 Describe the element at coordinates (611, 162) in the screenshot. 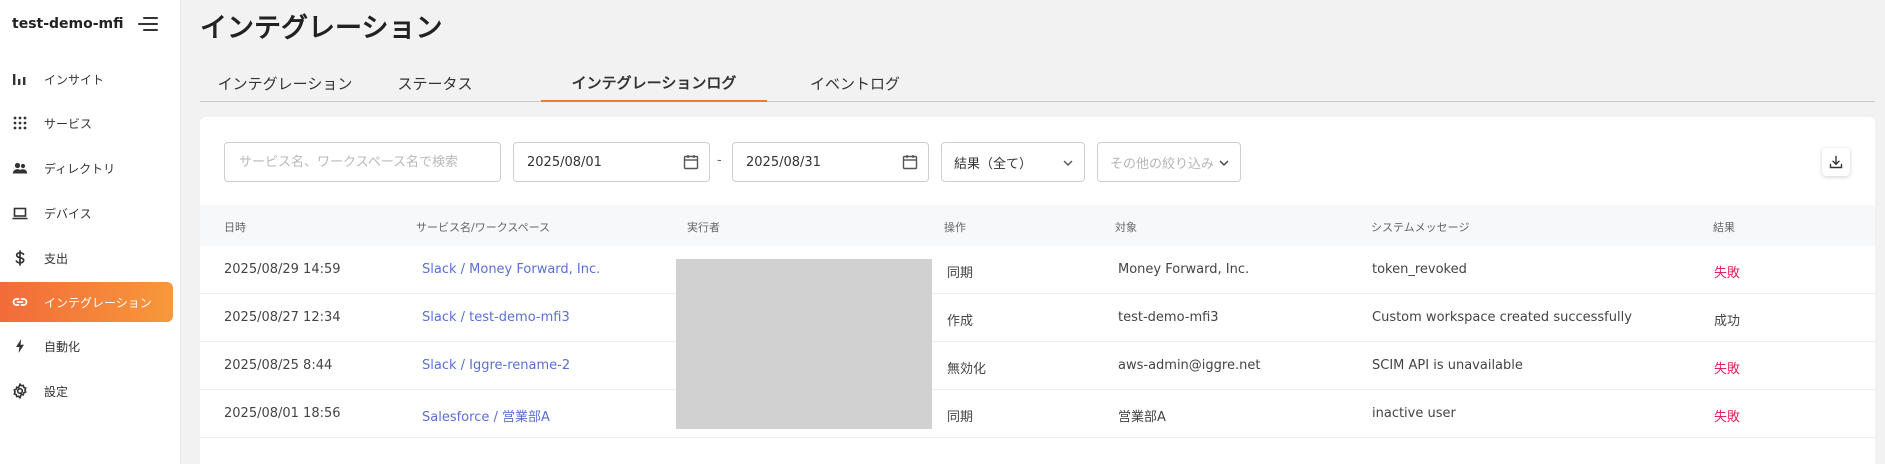

I see `date-from-field: 2025/08/01` at that location.